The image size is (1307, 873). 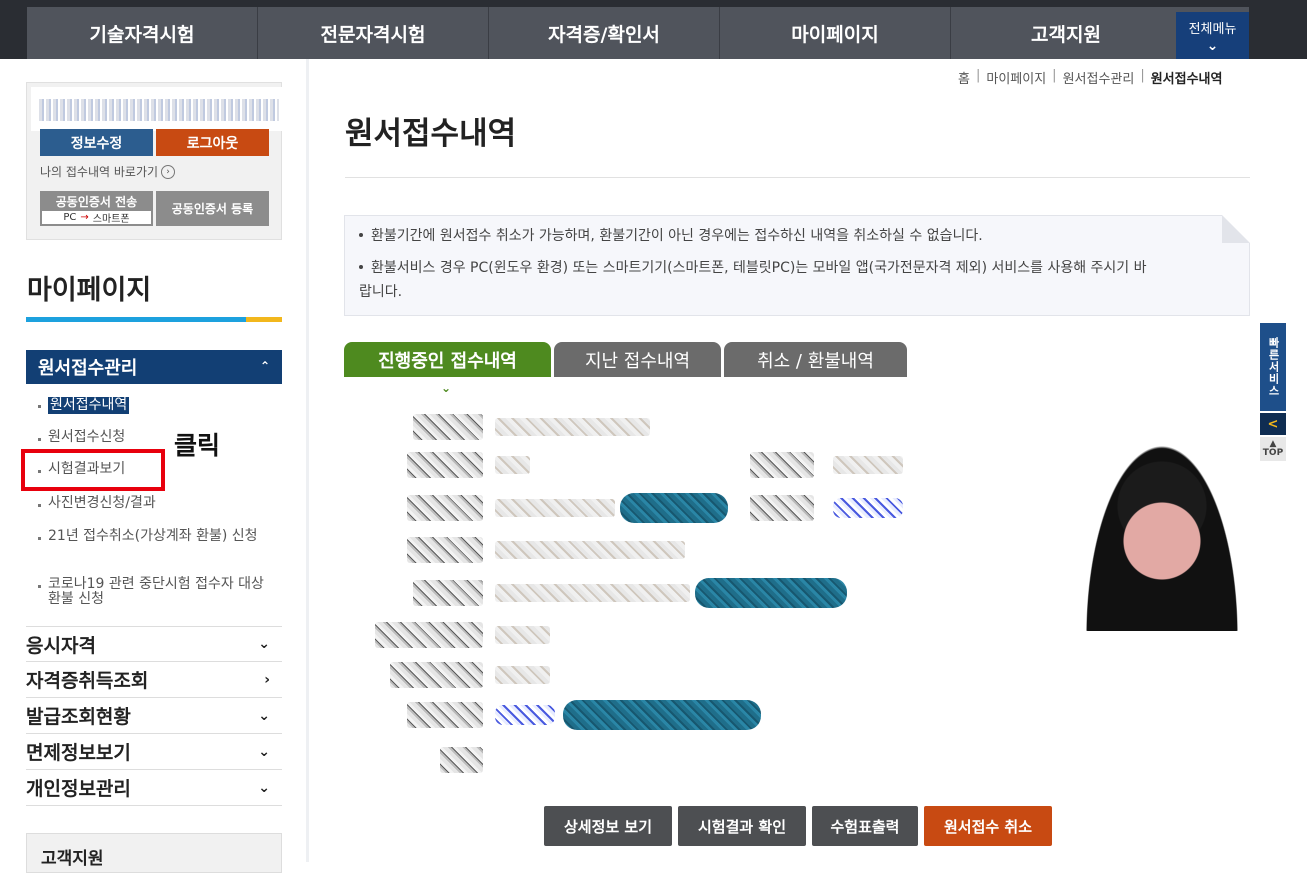 I want to click on chevron-up-icon: ⌃, so click(x=264, y=366).